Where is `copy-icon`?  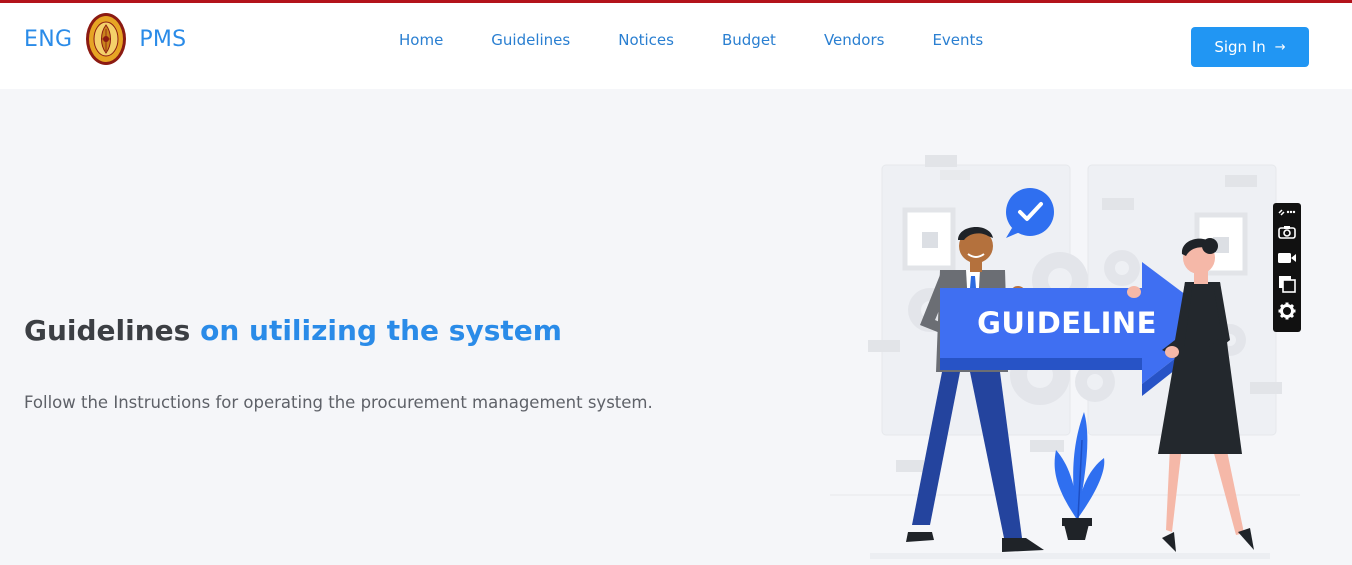 copy-icon is located at coordinates (1287, 284).